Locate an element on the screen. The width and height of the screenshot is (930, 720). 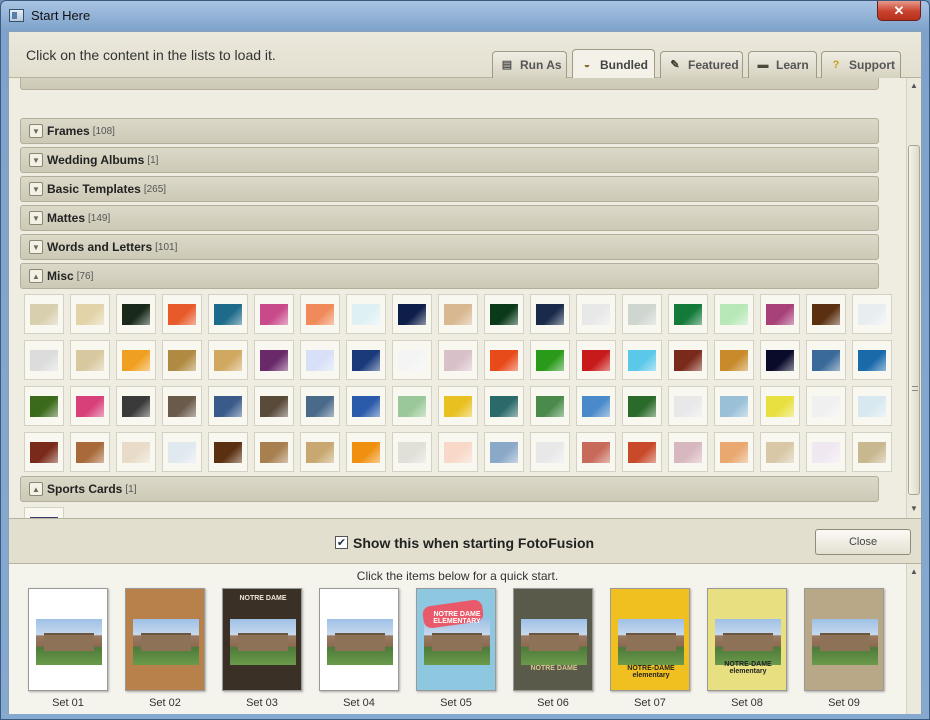
category-misc: ▲ Misc [76] is located at coordinates (449, 276).